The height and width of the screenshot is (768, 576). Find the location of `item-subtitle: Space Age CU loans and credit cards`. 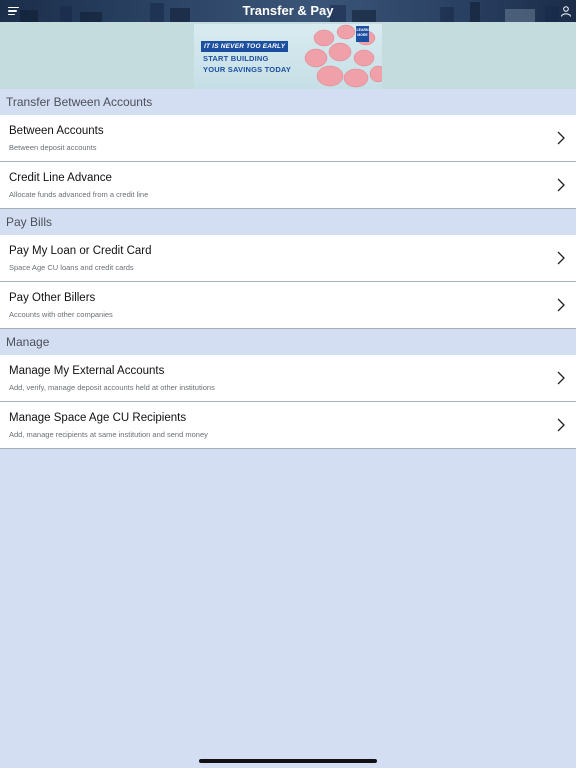

item-subtitle: Space Age CU loans and credit cards is located at coordinates (71, 267).